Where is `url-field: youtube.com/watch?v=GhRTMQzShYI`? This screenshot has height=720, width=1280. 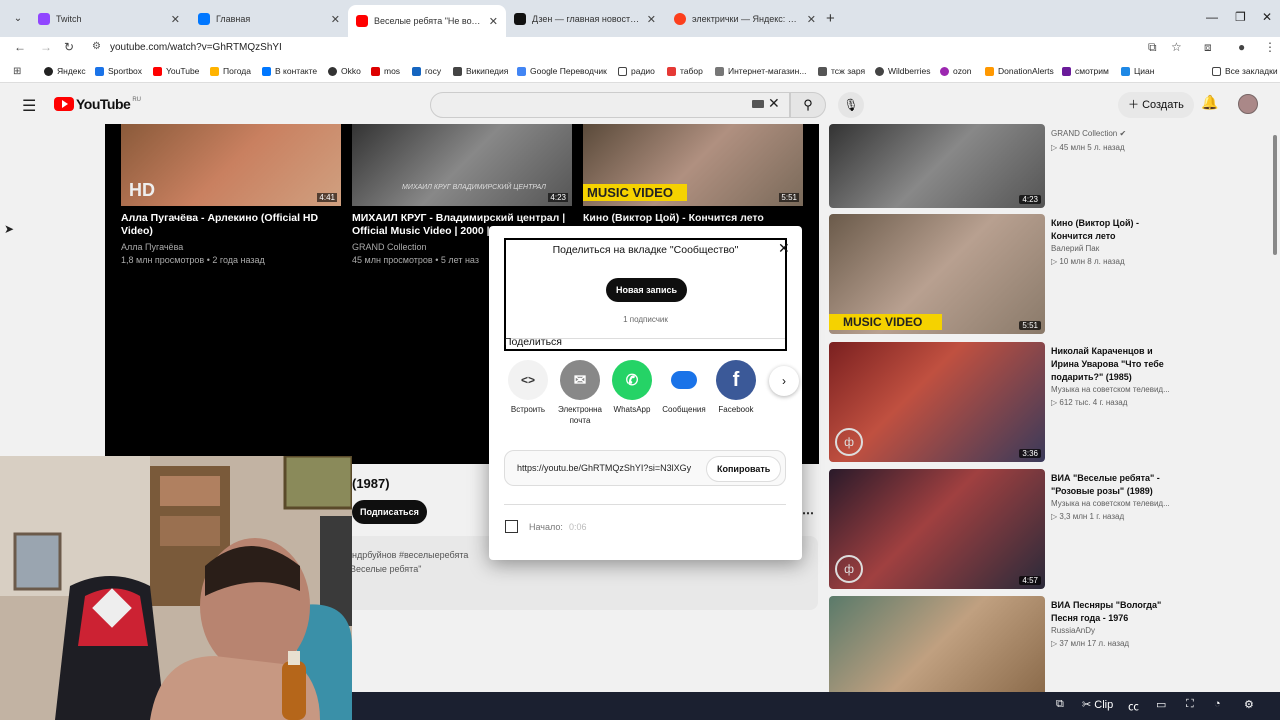 url-field: youtube.com/watch?v=GhRTMQzShYI is located at coordinates (196, 47).